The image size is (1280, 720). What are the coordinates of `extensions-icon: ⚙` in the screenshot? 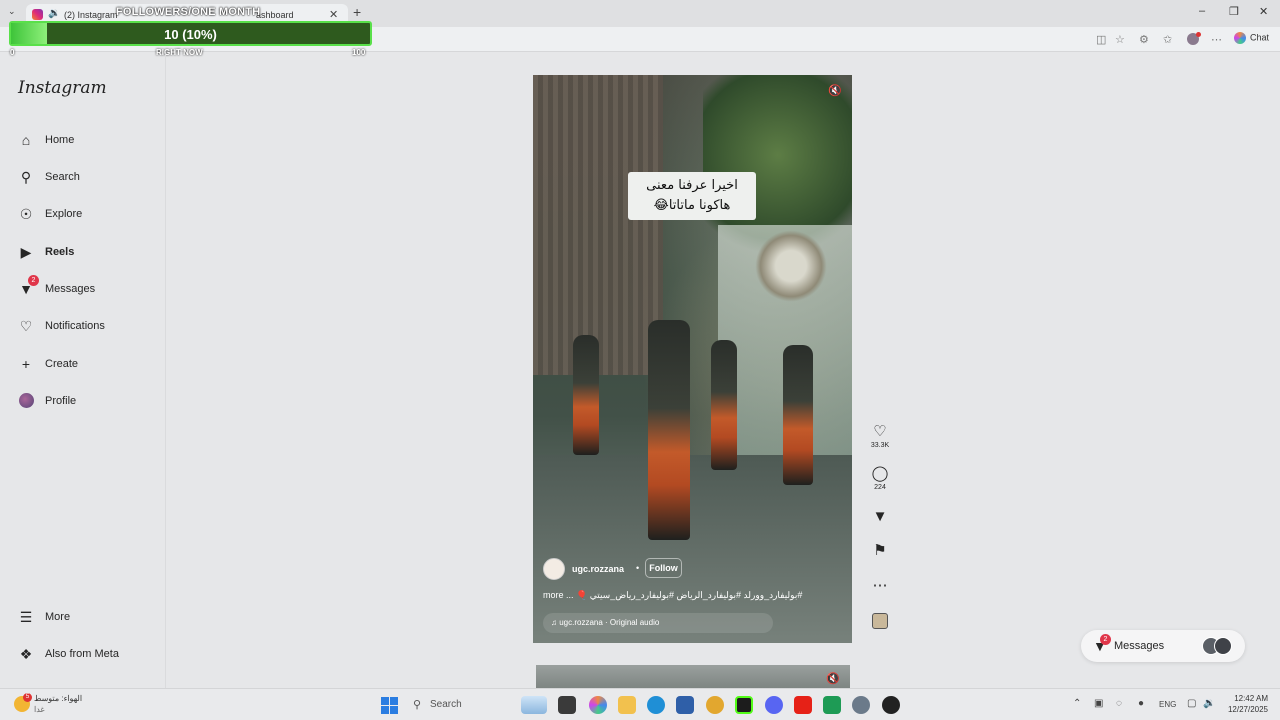 It's located at (1144, 39).